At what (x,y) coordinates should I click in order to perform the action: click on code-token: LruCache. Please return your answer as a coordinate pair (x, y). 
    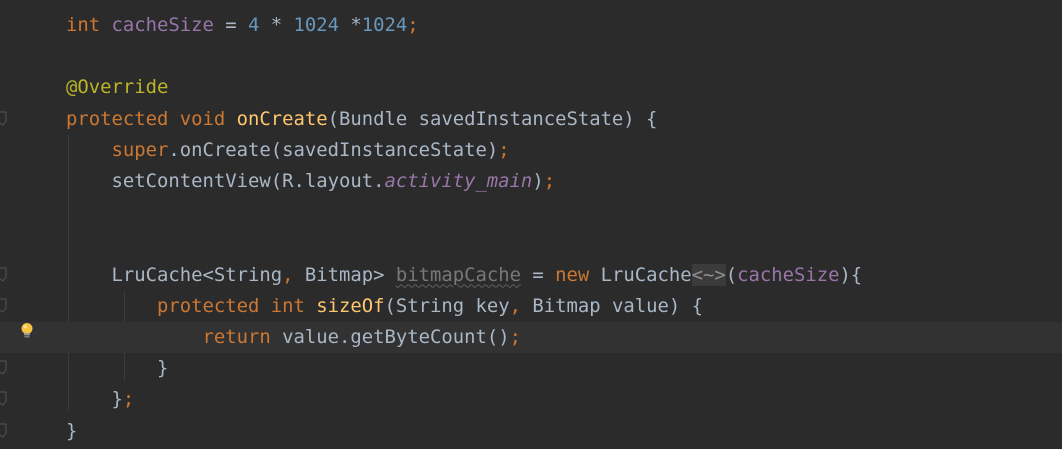
    Looking at the image, I should click on (646, 274).